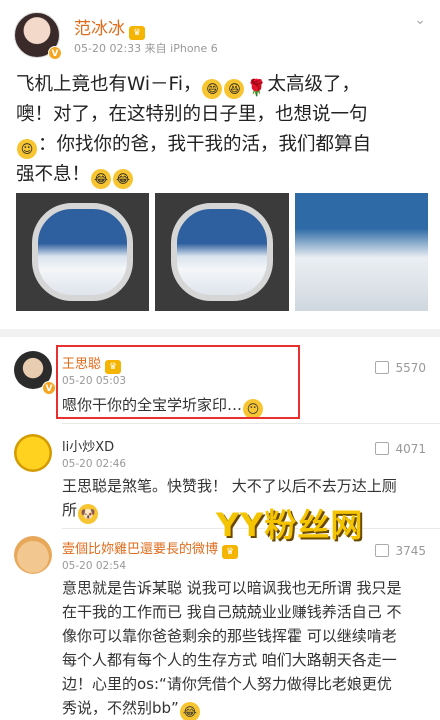 This screenshot has height=720, width=440. Describe the element at coordinates (109, 27) in the screenshot. I see `post-username: 范冰冰 ♛` at that location.